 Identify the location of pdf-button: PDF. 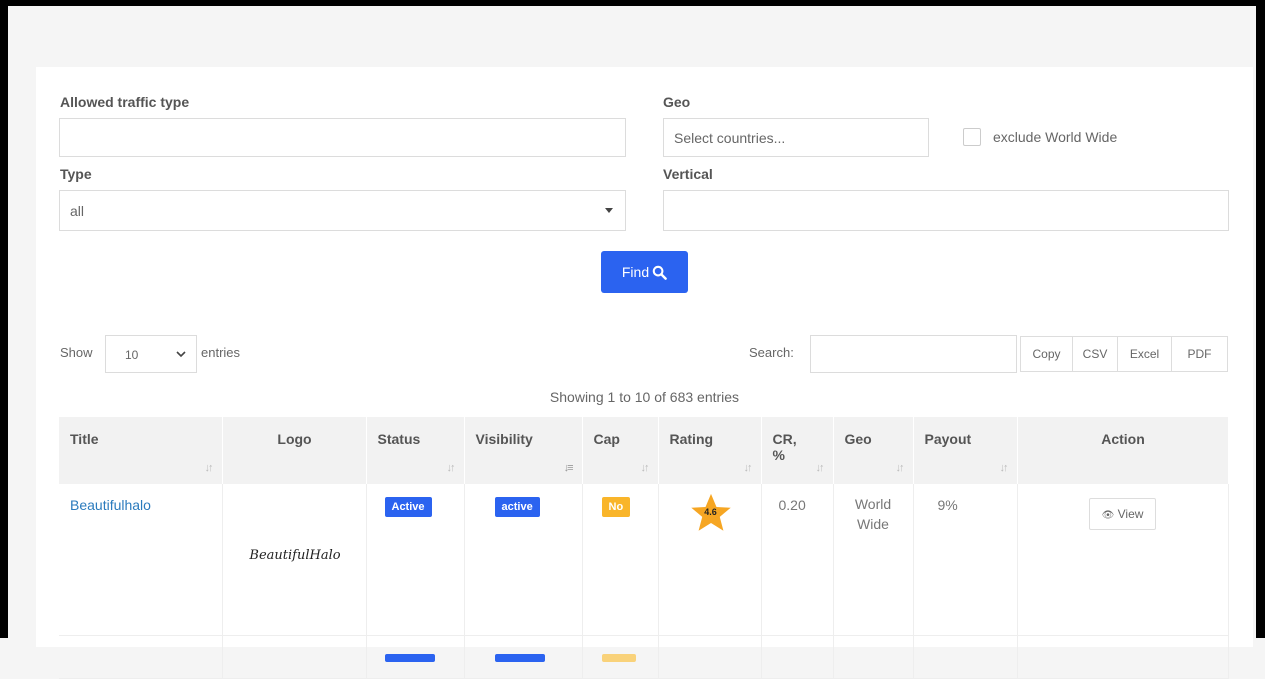
(1199, 354).